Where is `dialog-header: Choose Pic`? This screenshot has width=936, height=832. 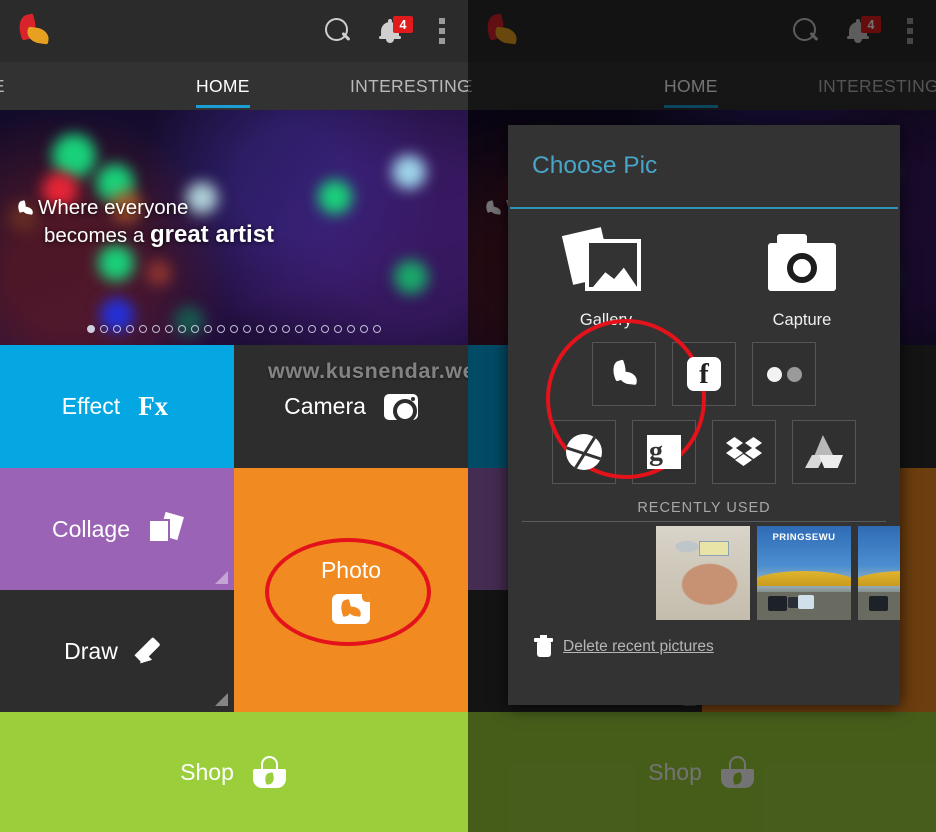 dialog-header: Choose Pic is located at coordinates (704, 166).